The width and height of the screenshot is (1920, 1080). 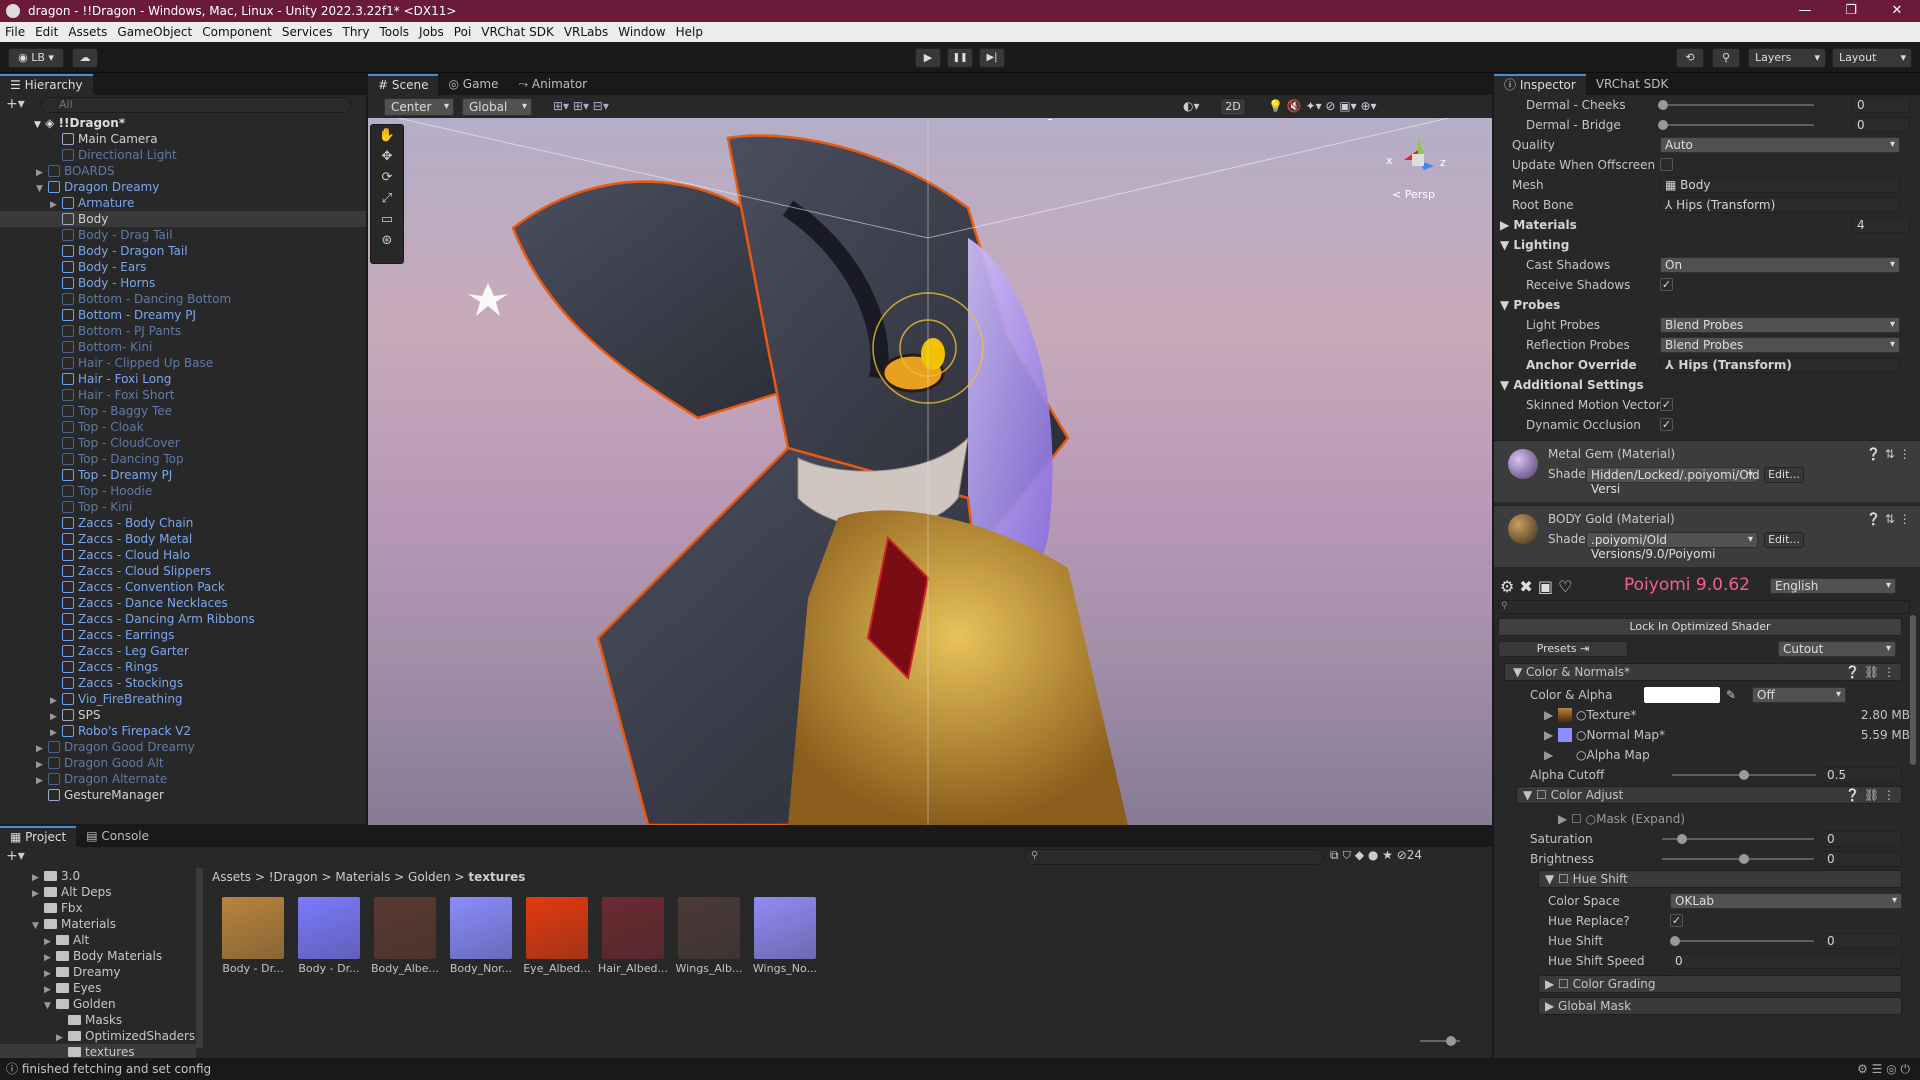 What do you see at coordinates (98, 972) in the screenshot?
I see `project-folder: ▶ Dreamy` at bounding box center [98, 972].